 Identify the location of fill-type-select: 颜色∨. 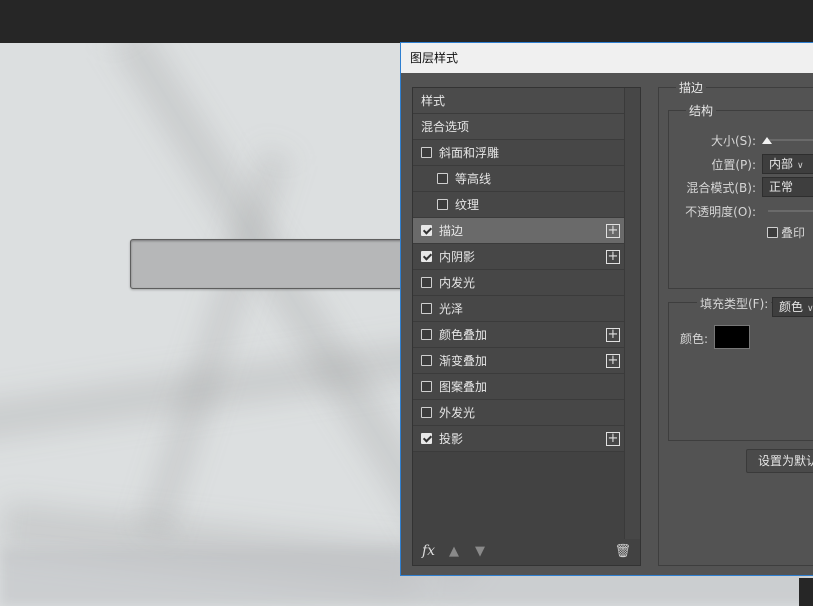
(792, 307).